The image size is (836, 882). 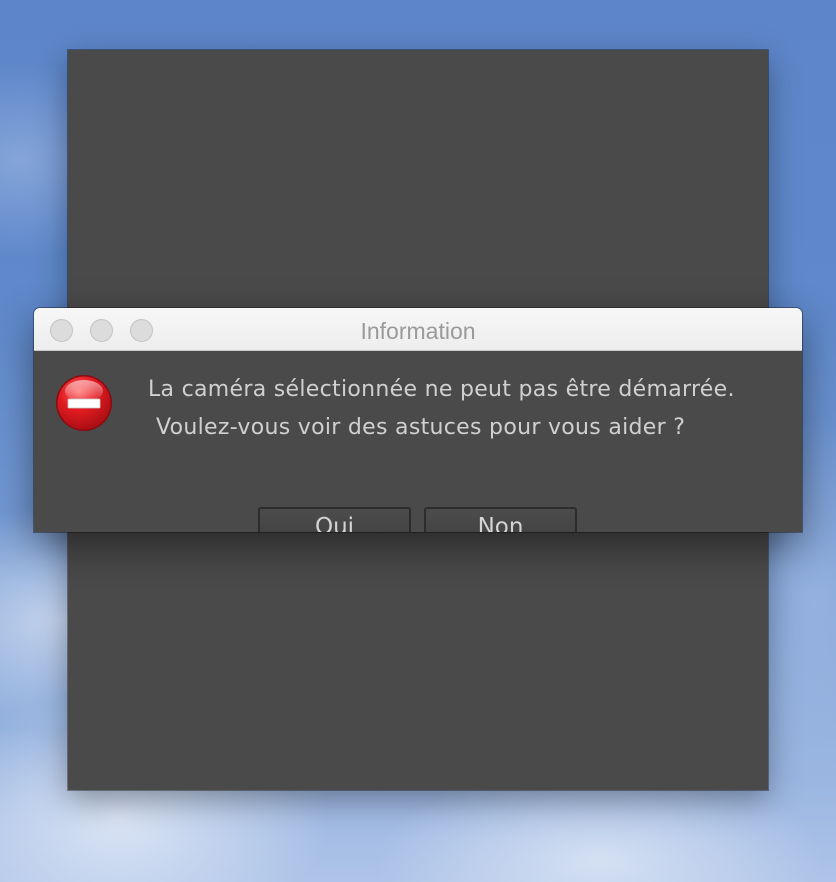 What do you see at coordinates (324, 523) in the screenshot?
I see `yes-button-mnemonic: O` at bounding box center [324, 523].